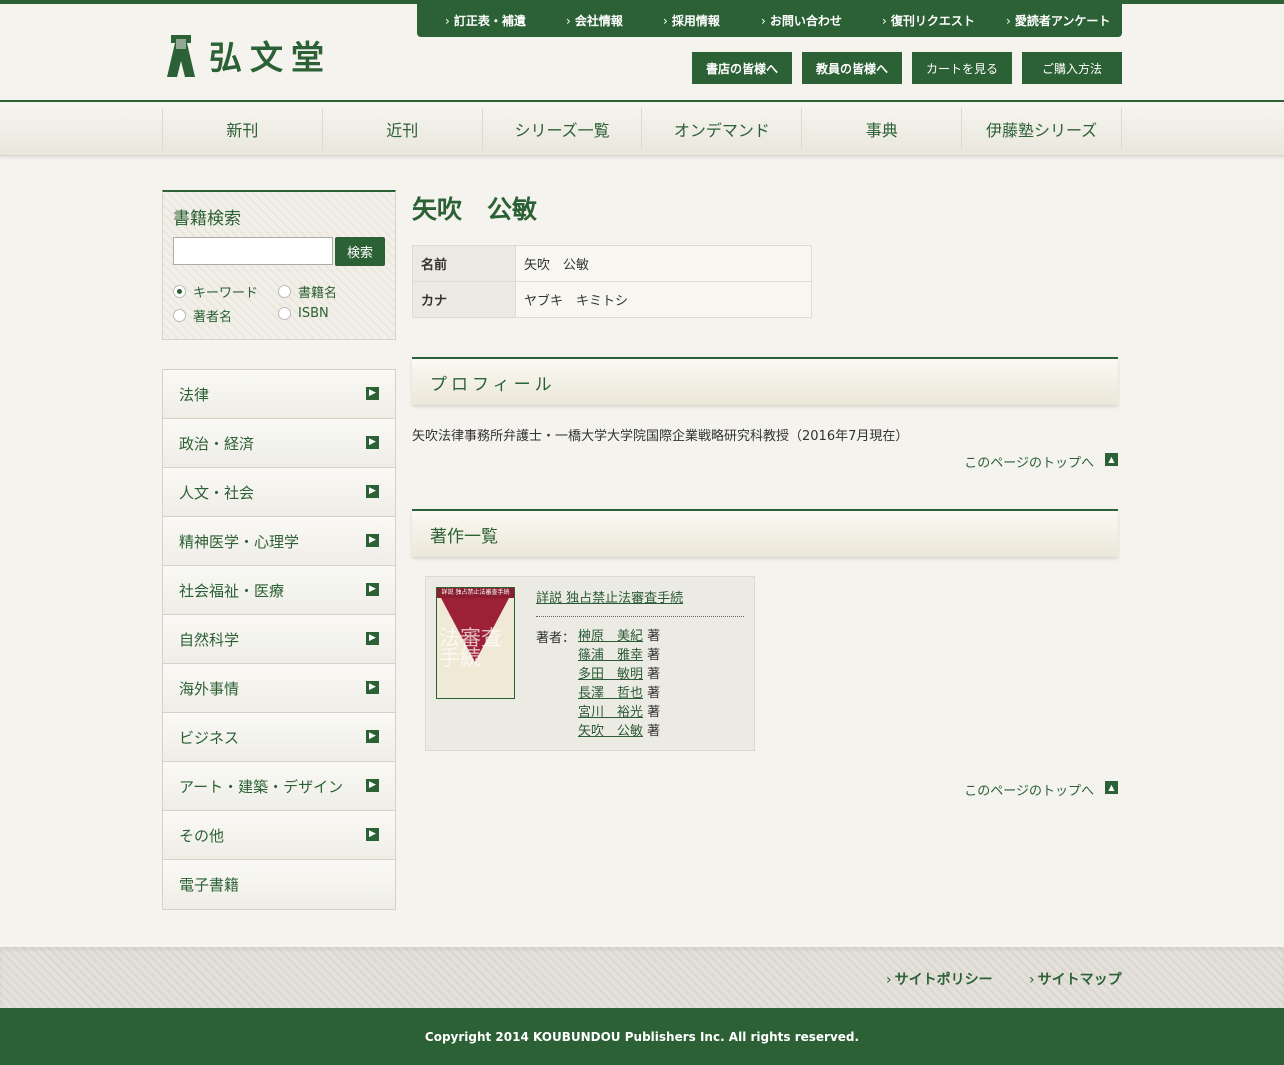  What do you see at coordinates (928, 20) in the screenshot?
I see `util-link-reprint-request: 復刊リクエスト` at bounding box center [928, 20].